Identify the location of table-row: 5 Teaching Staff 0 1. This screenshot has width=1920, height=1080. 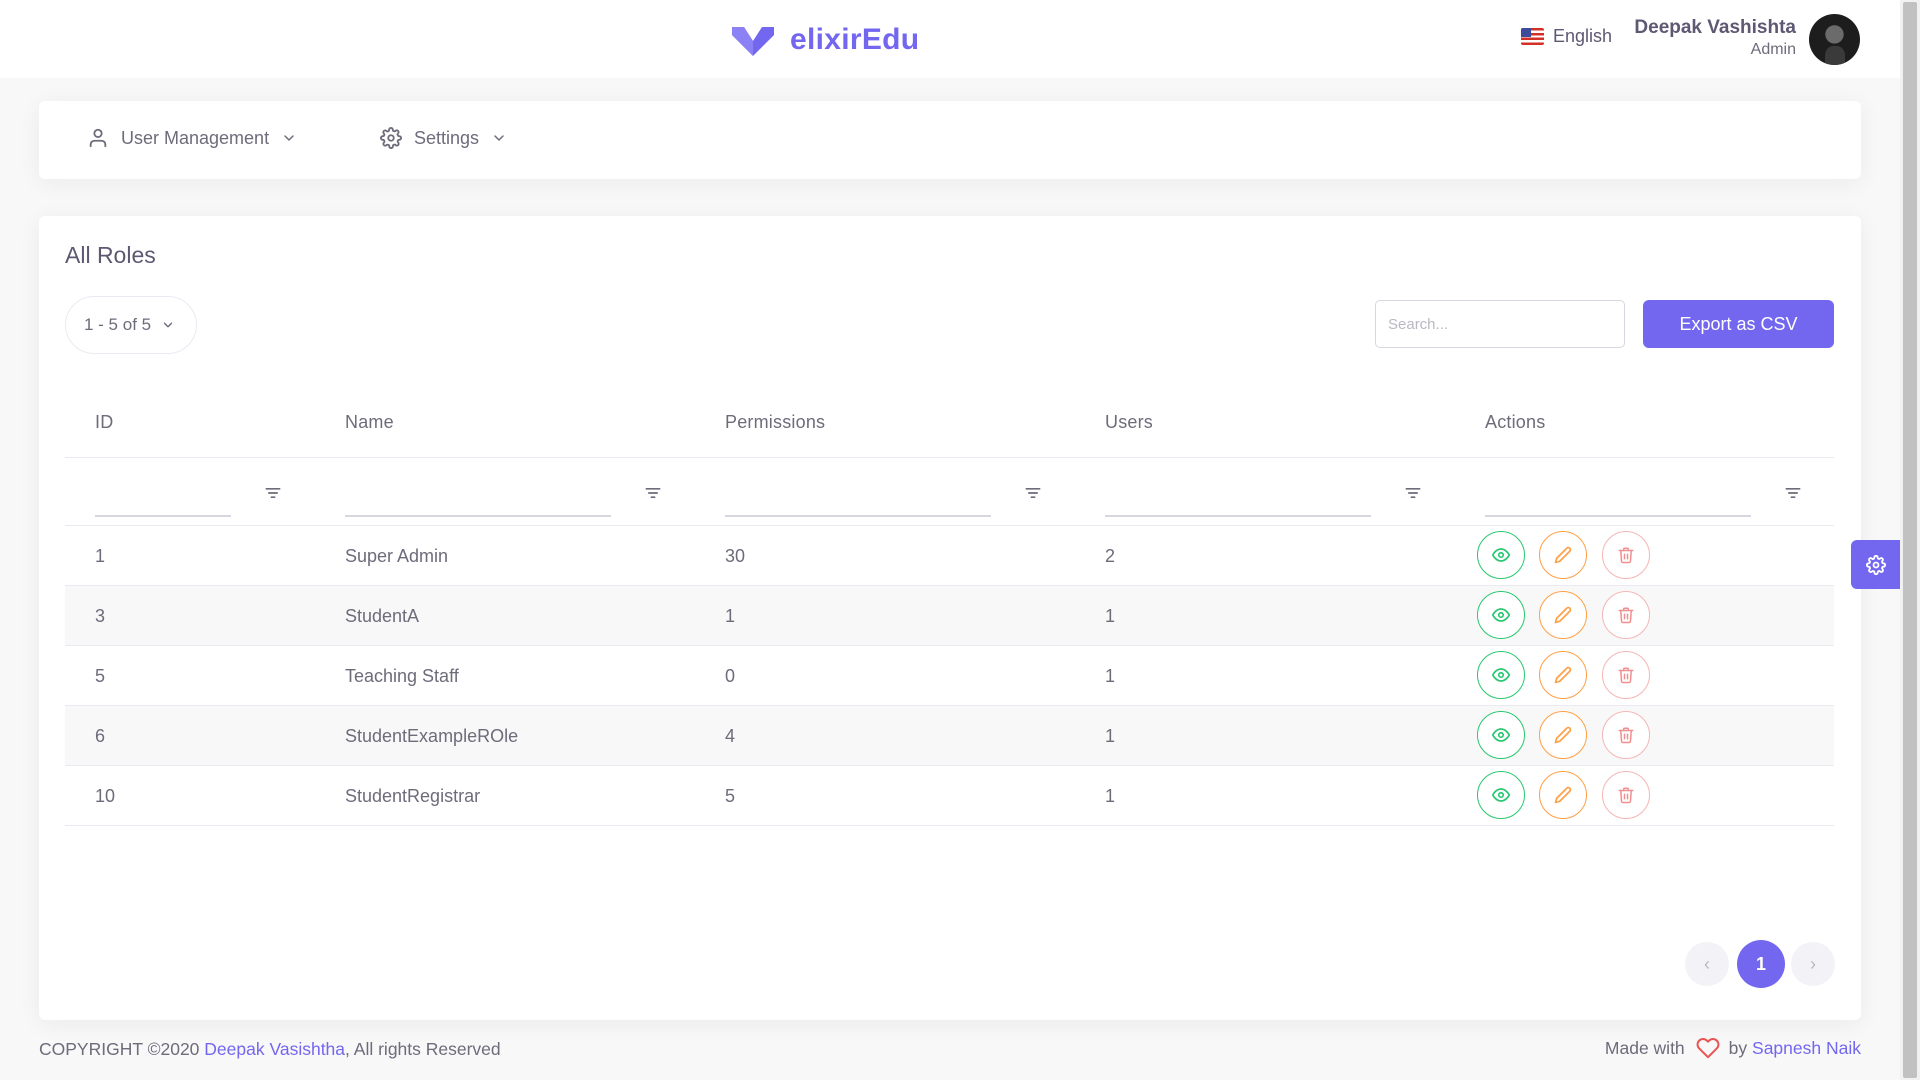
(949, 676).